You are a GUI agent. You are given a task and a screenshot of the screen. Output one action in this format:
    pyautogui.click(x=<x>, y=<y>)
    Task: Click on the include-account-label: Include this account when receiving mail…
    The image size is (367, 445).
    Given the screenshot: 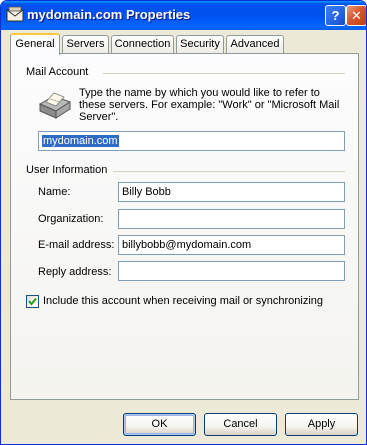 What is the action you would take?
    pyautogui.click(x=183, y=301)
    